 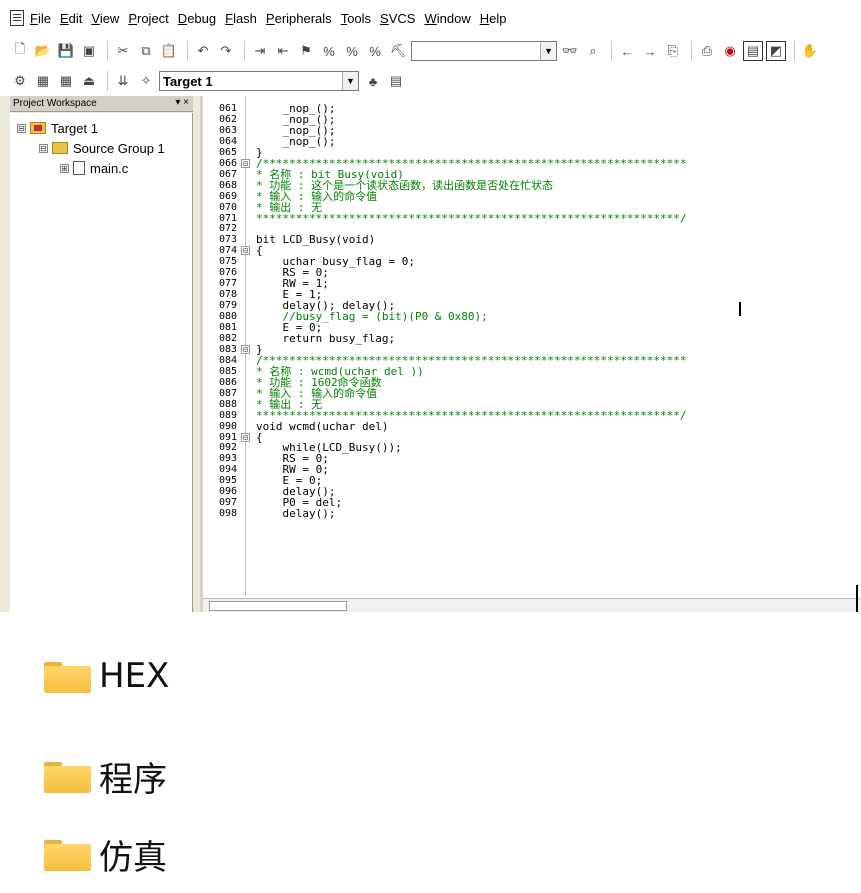 What do you see at coordinates (20, 81) in the screenshot?
I see `build-icon: ⚙` at bounding box center [20, 81].